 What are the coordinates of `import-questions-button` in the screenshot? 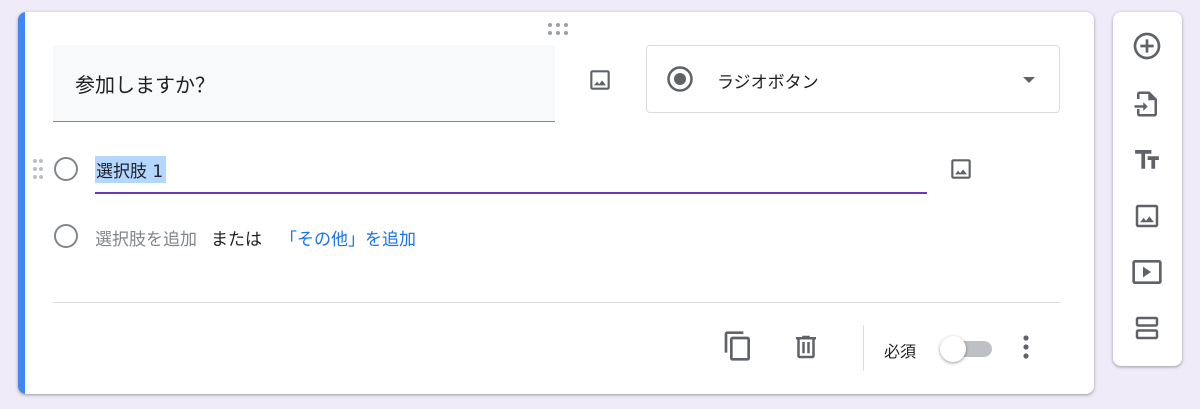 It's located at (1147, 104).